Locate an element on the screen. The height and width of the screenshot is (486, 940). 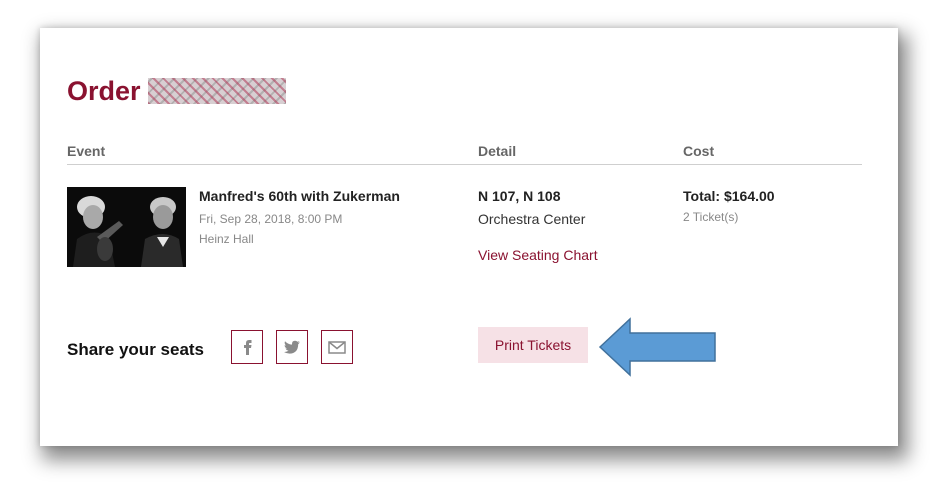
print-tickets-button: Print Tickets is located at coordinates (533, 345).